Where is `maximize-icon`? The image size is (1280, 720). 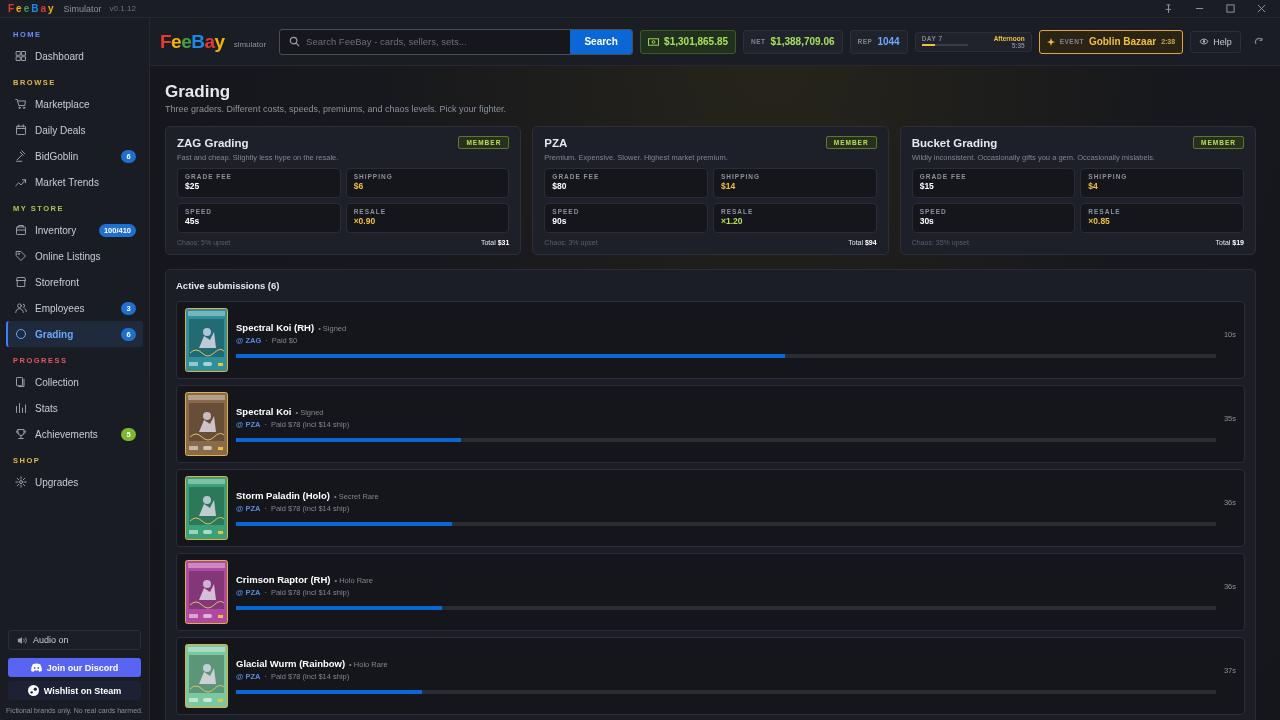
maximize-icon is located at coordinates (1230, 8).